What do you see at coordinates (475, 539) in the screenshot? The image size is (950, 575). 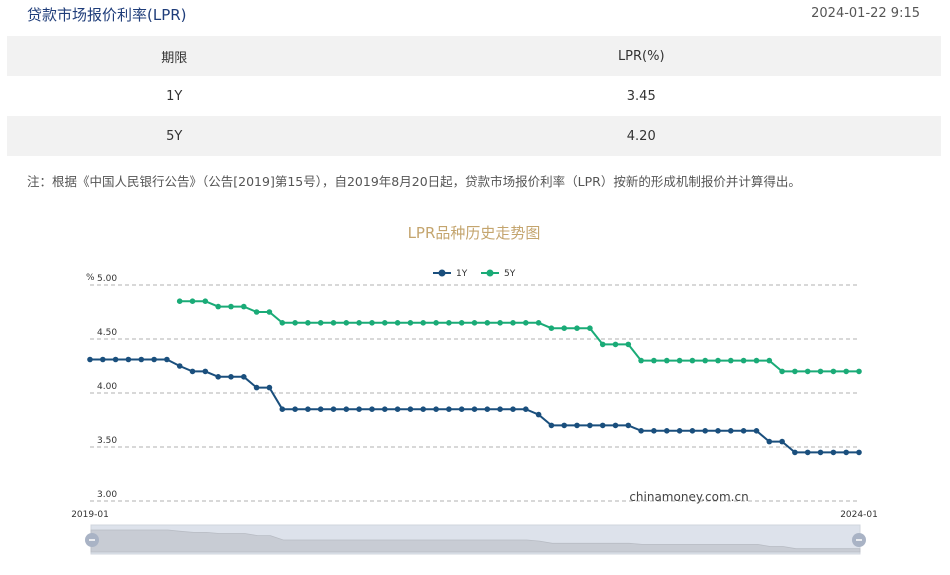 I see `data-zoom-slider` at bounding box center [475, 539].